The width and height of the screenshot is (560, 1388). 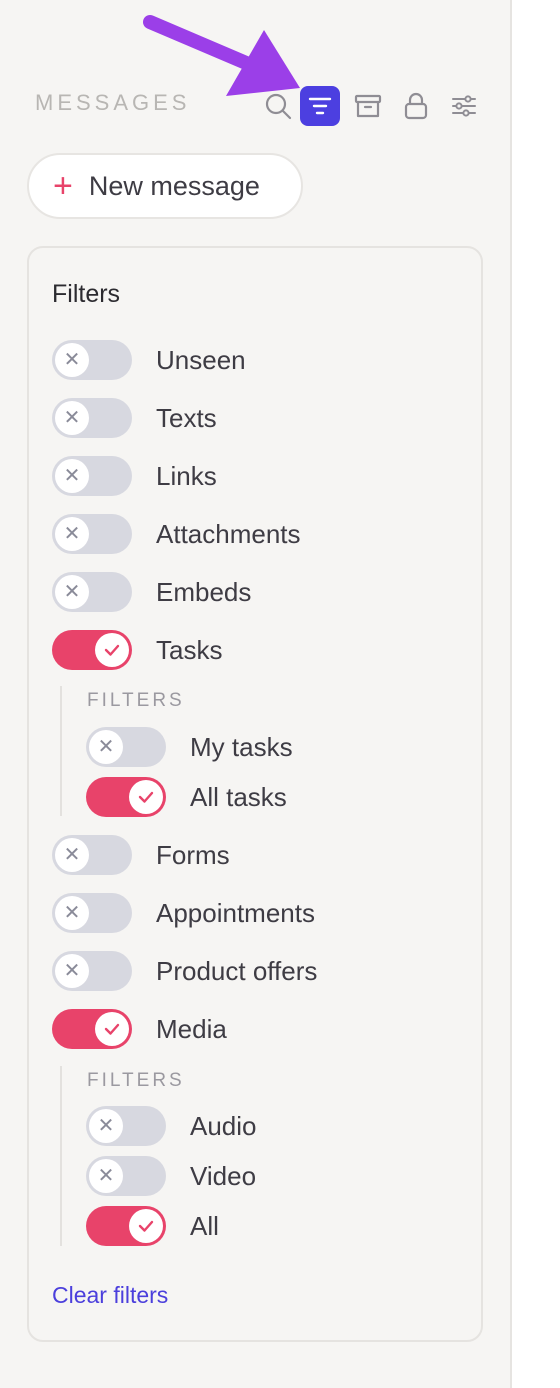 I want to click on filter-row-attachments: ✕ Attachments, so click(x=176, y=534).